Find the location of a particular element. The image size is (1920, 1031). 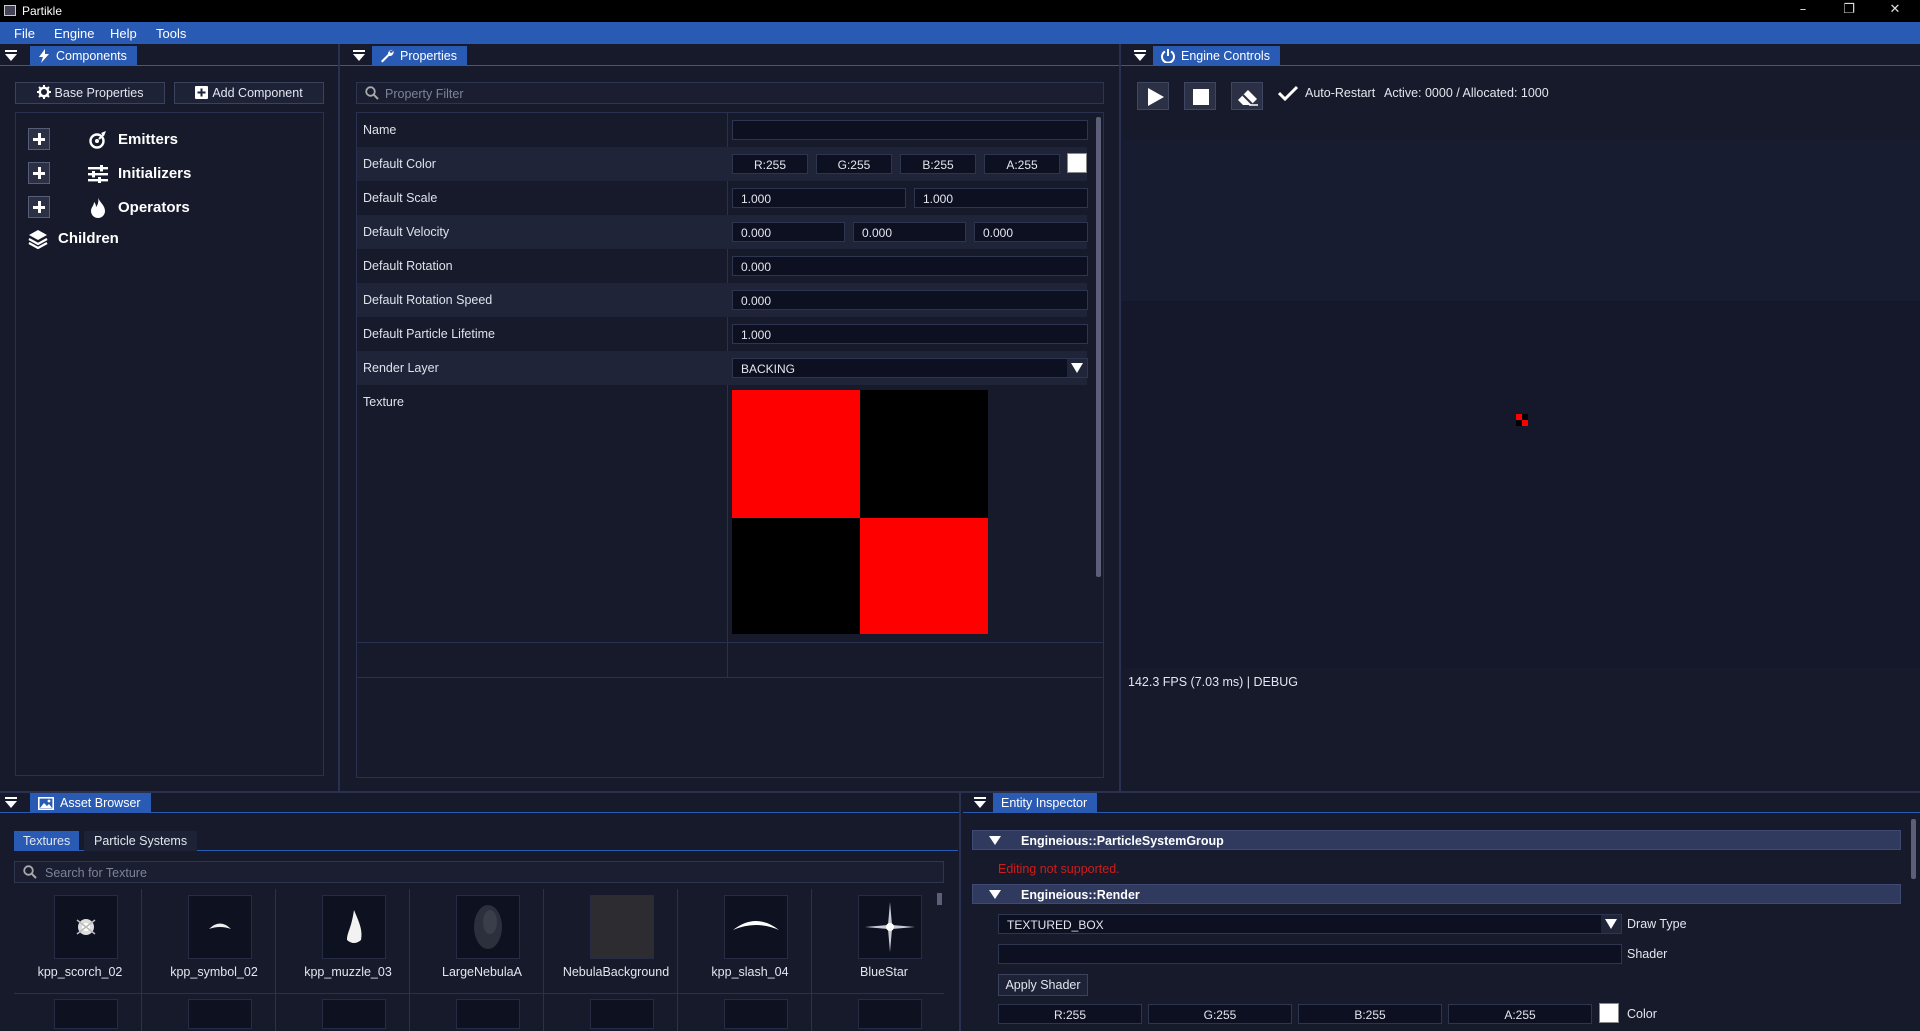

subtab-particle-systems: Particle Systems is located at coordinates (141, 841).